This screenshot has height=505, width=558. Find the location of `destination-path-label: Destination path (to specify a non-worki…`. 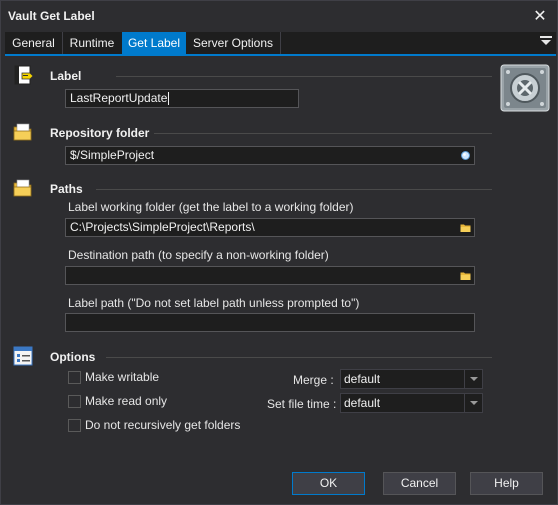

destination-path-label: Destination path (to specify a non-worki… is located at coordinates (198, 255).